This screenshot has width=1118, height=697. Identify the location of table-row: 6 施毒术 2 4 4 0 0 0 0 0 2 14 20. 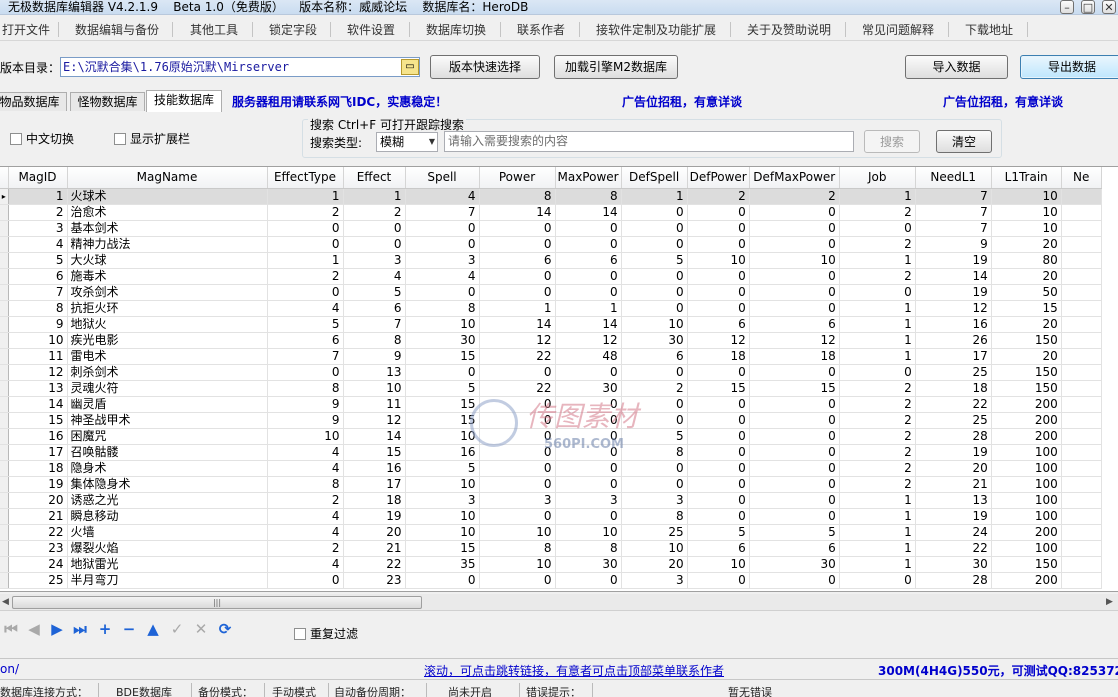
(551, 276).